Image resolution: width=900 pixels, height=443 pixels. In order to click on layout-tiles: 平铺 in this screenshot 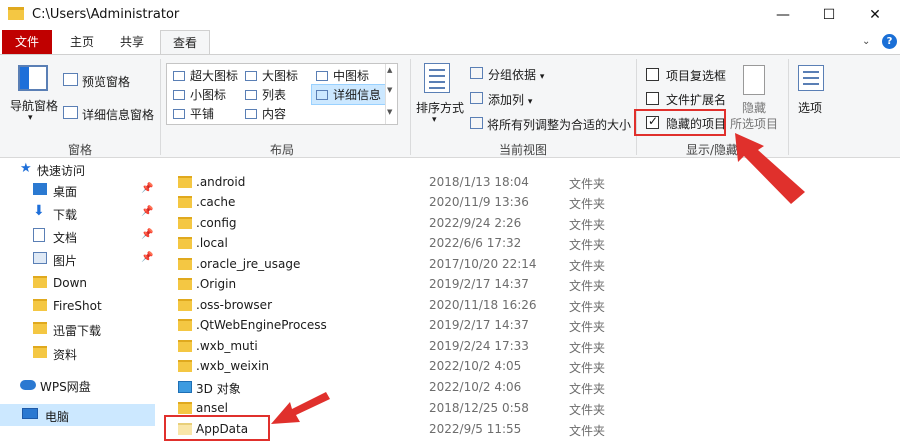, I will do `click(193, 113)`.